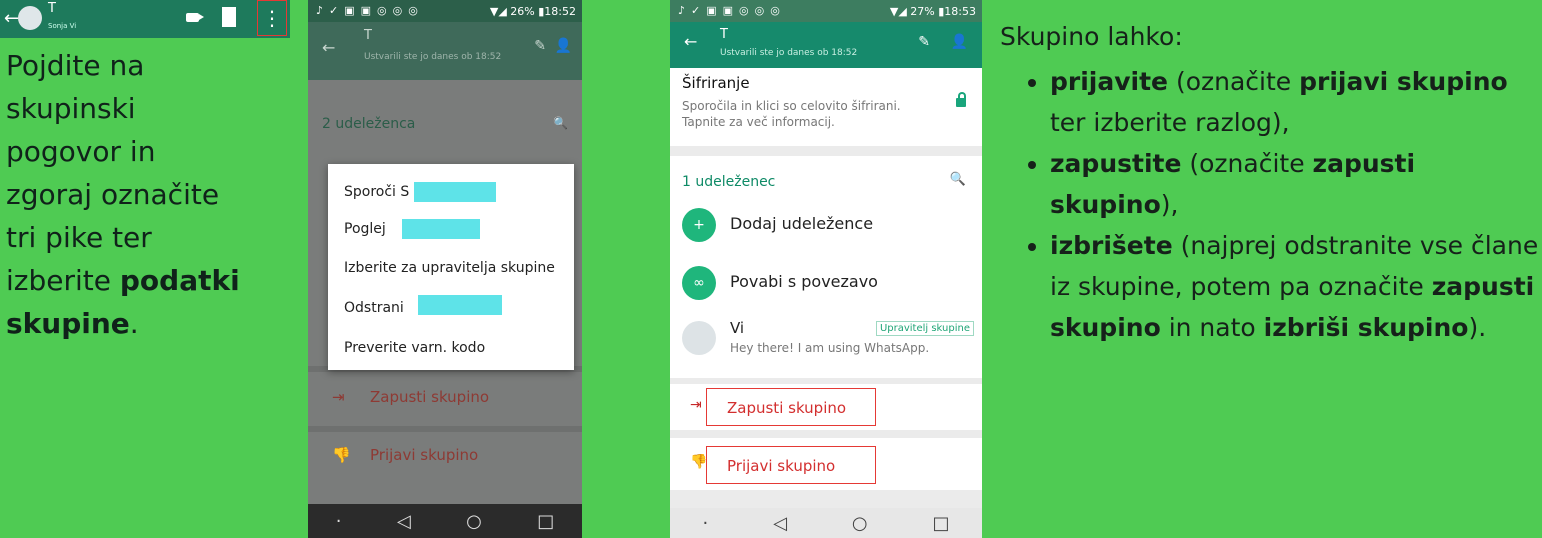  I want to click on invite-link-label: Povabi s povezavo, so click(804, 281).